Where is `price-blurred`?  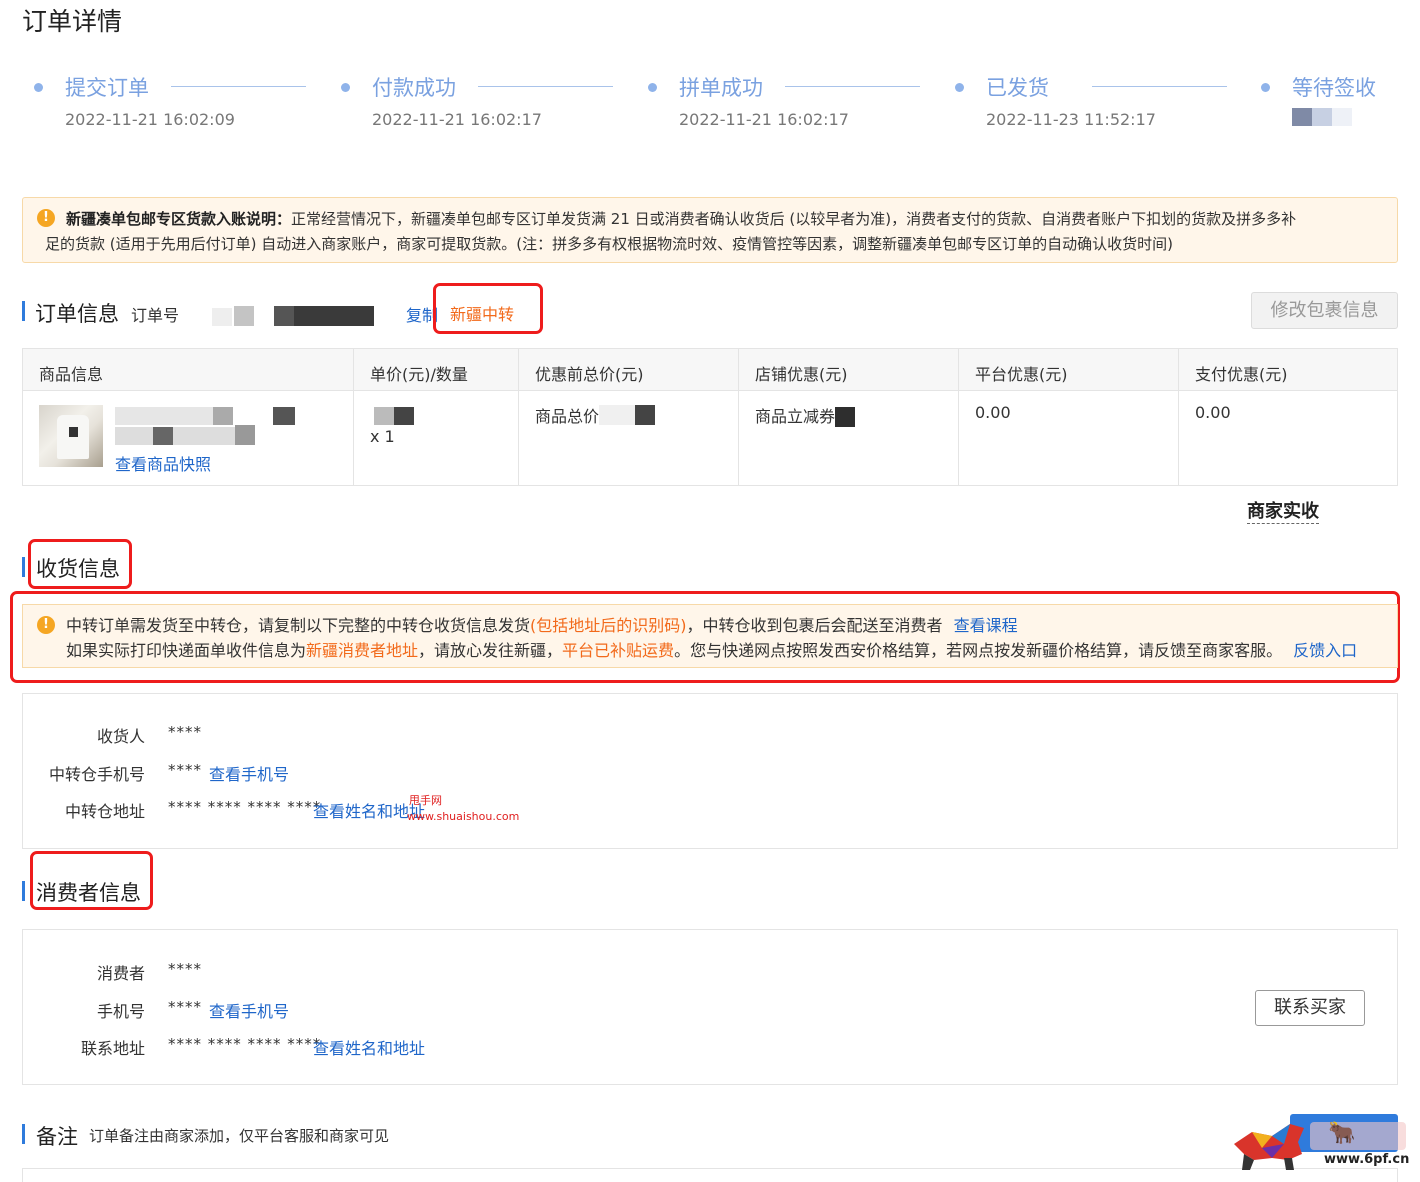 price-blurred is located at coordinates (384, 416).